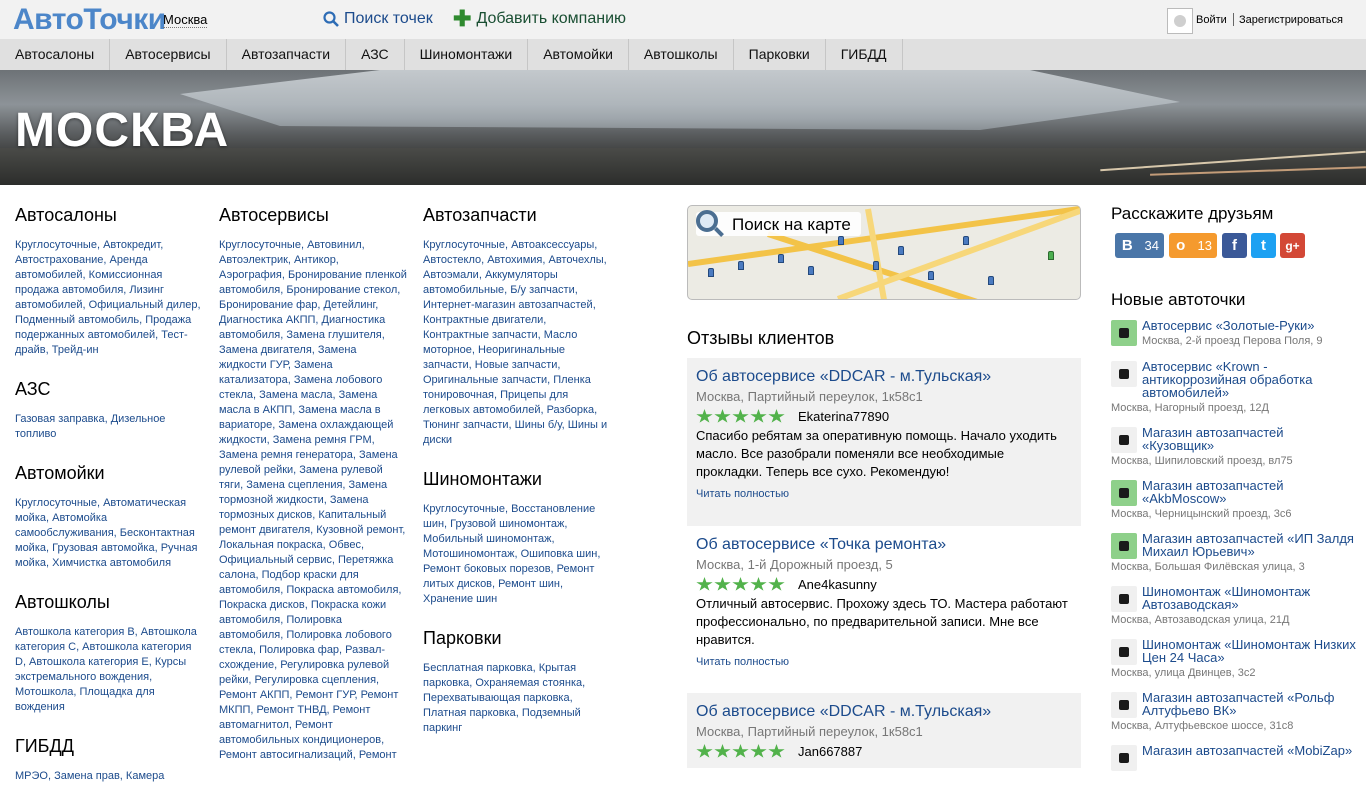  Describe the element at coordinates (809, 396) in the screenshot. I see `review-address: Москва, Партийный переулок, 1к58с1` at that location.